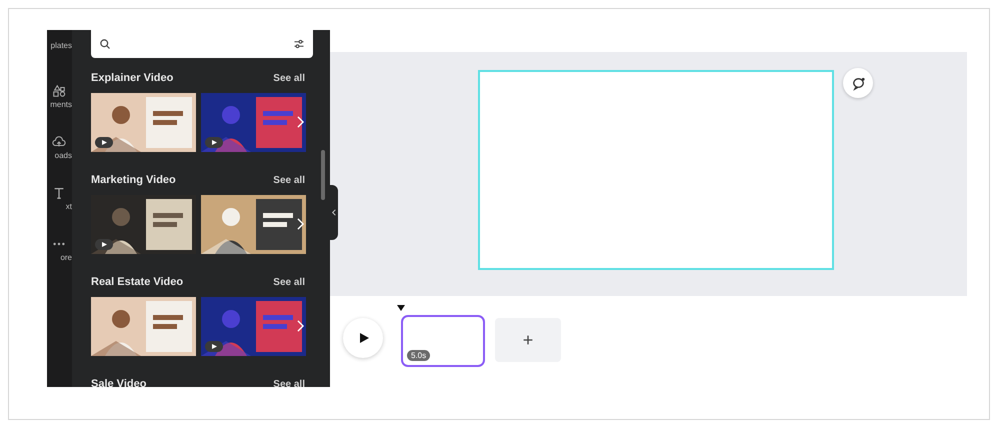 This screenshot has width=998, height=425. Describe the element at coordinates (61, 45) in the screenshot. I see `rail-label: plates` at that location.